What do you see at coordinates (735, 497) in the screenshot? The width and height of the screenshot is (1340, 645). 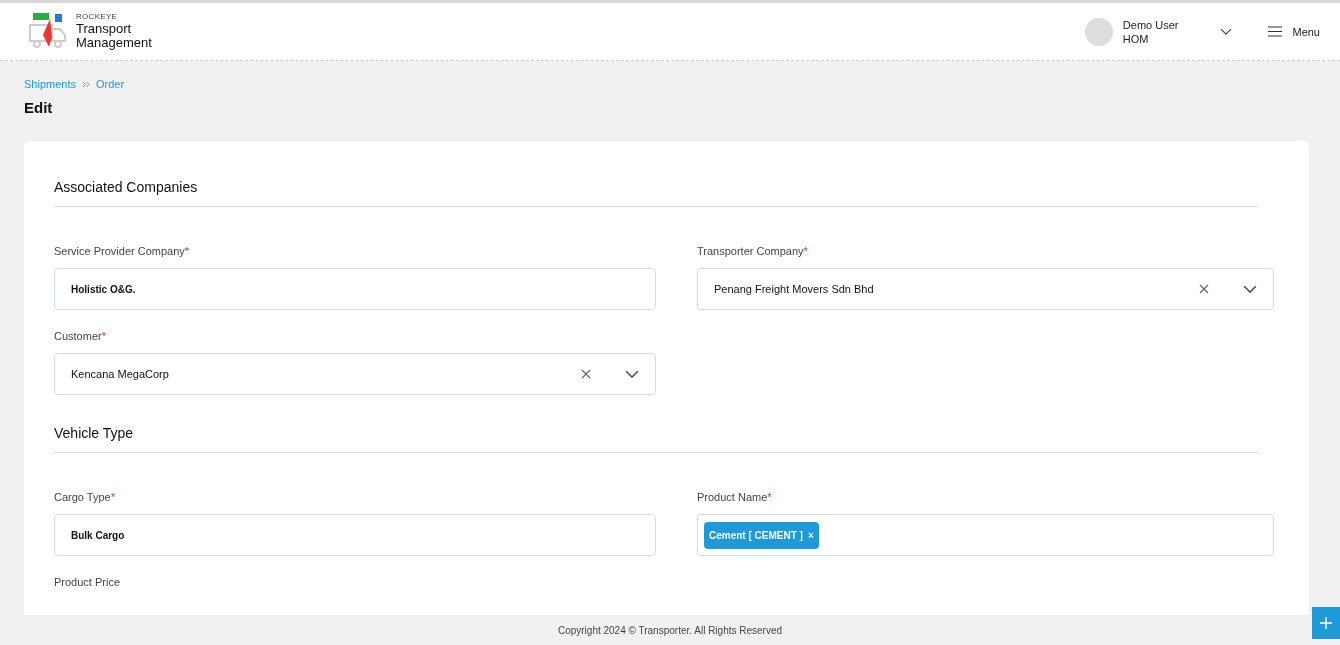 I see `field-label: Product Name*` at bounding box center [735, 497].